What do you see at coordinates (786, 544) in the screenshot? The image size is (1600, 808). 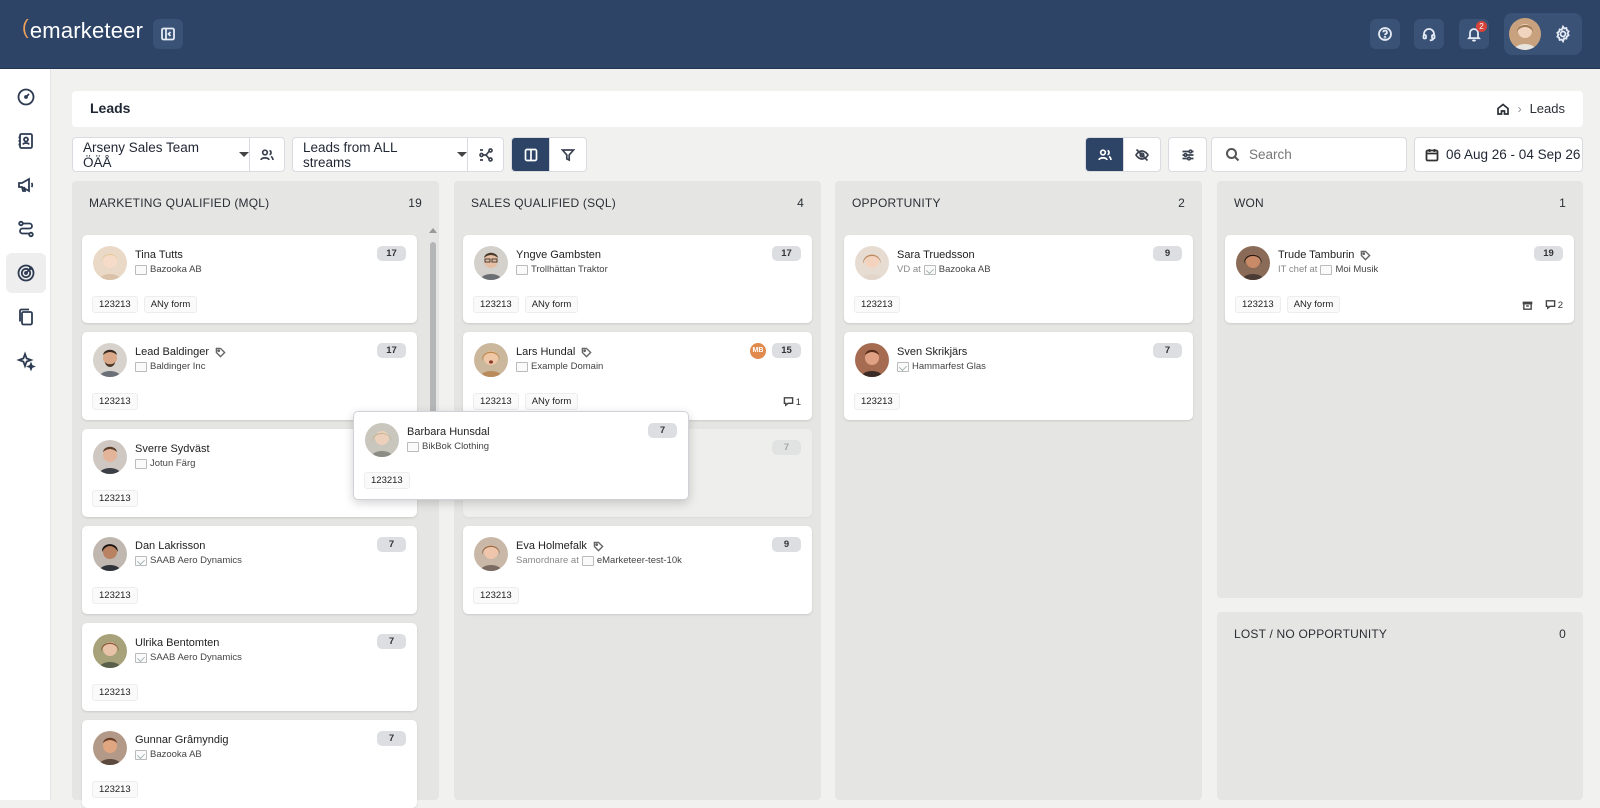 I see `lead-score-badge: 9` at bounding box center [786, 544].